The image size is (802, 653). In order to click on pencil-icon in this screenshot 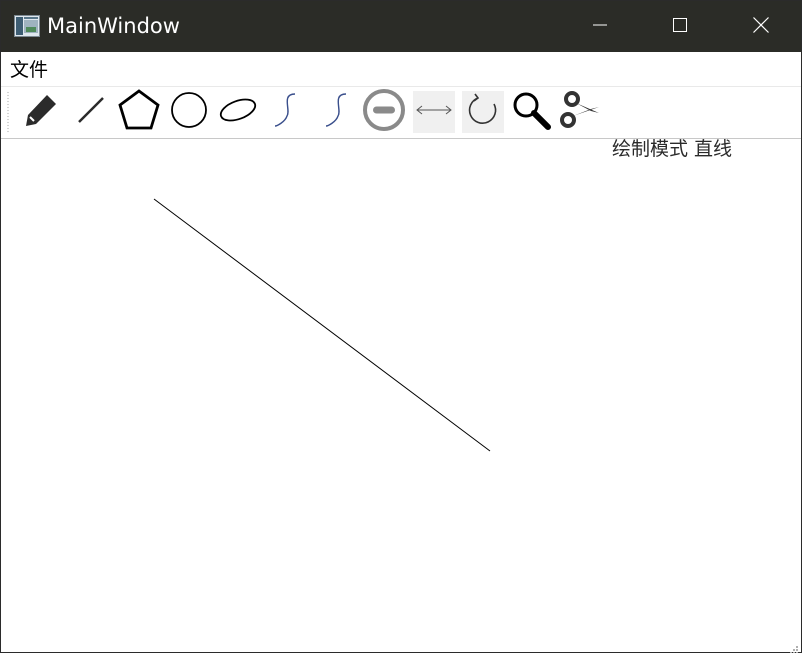, I will do `click(41, 112)`.